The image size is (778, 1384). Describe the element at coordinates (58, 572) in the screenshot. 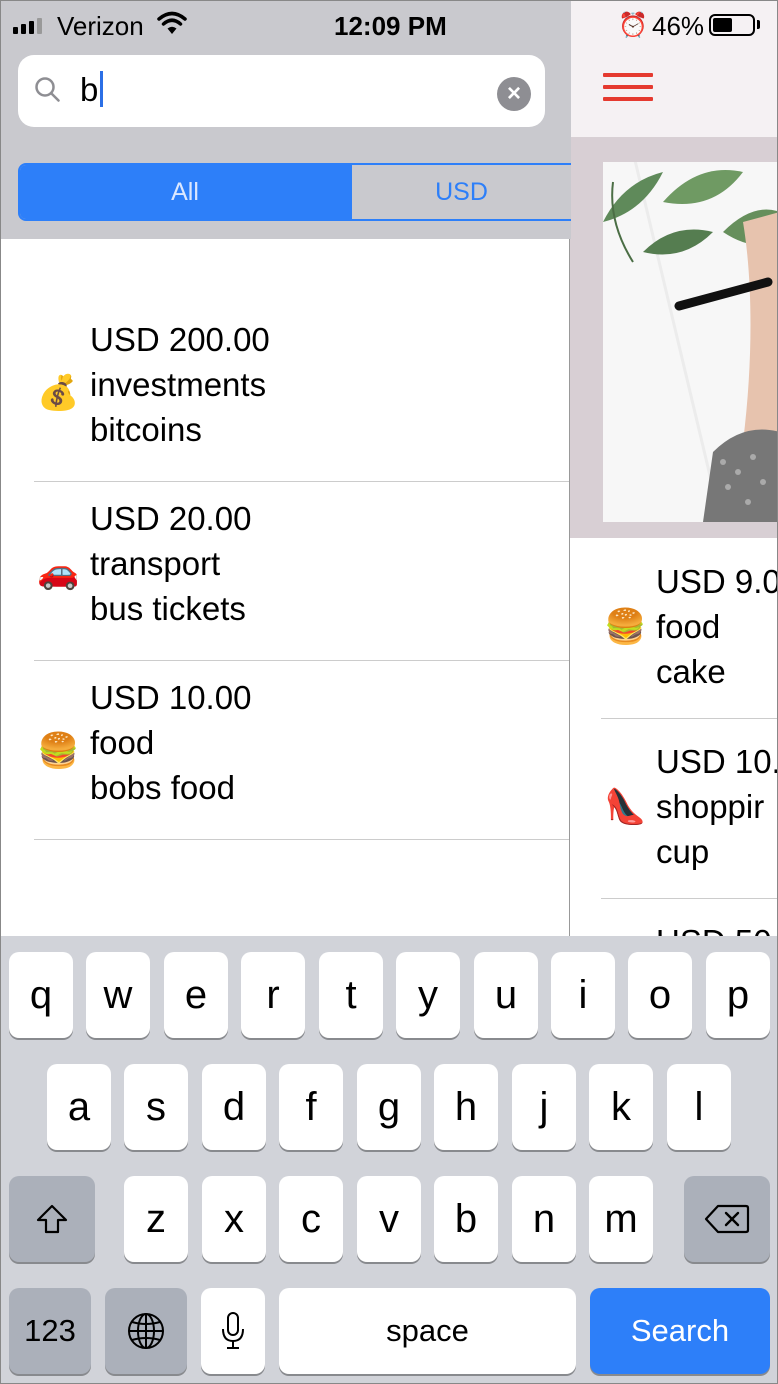

I see `car-icon: 🚗` at that location.